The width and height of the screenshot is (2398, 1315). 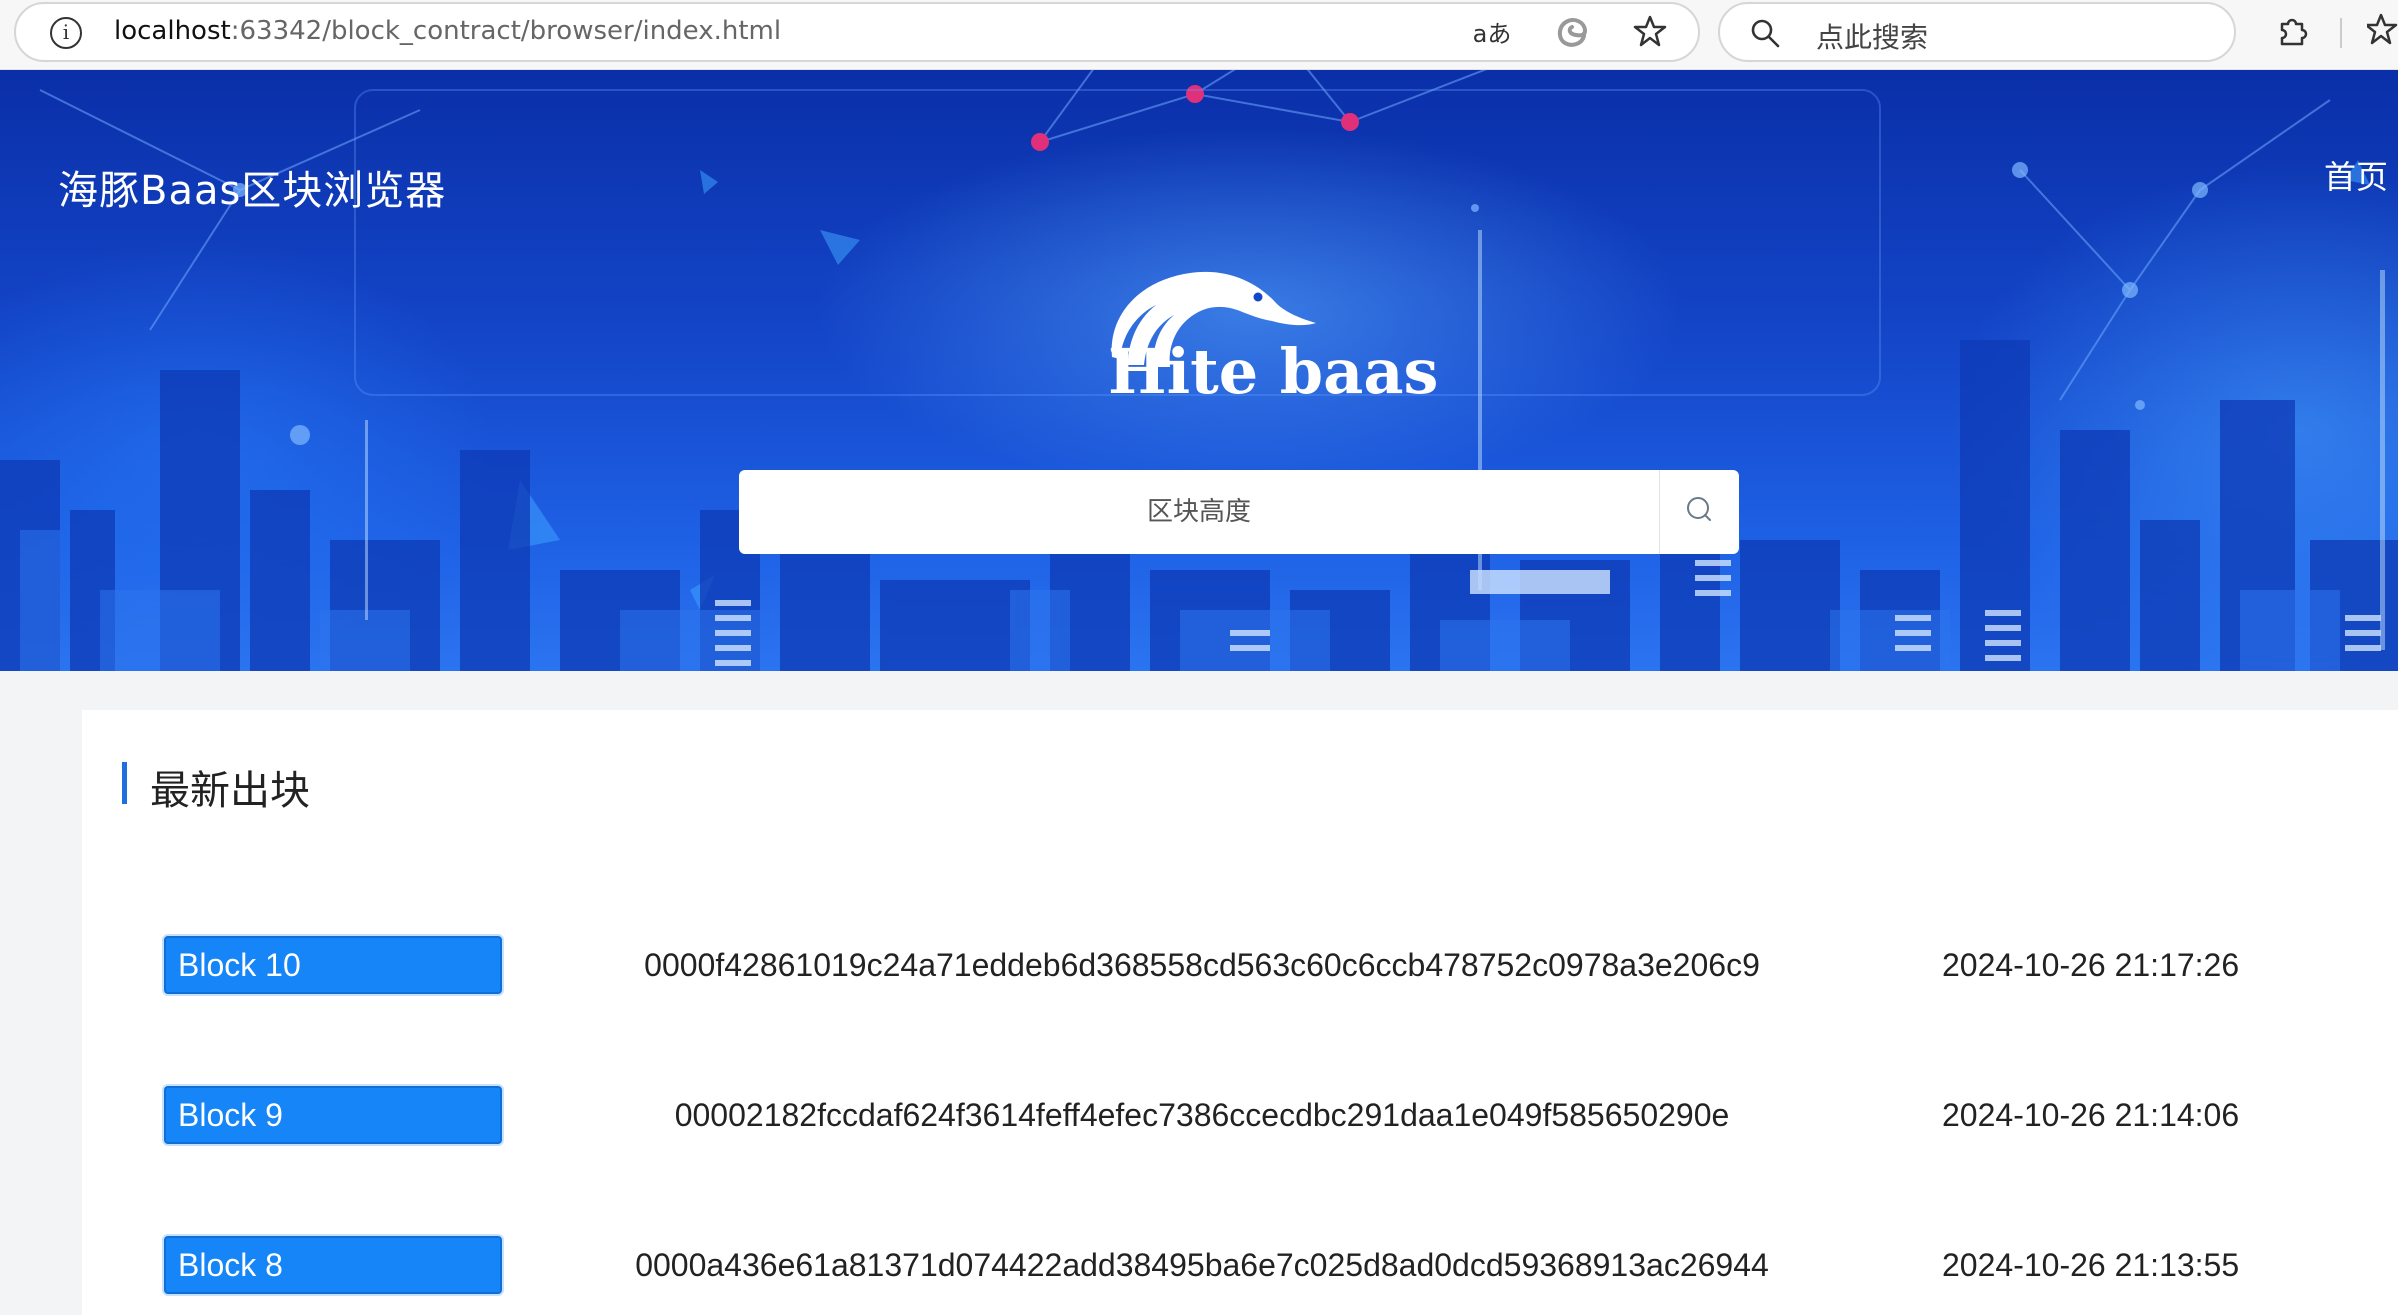 What do you see at coordinates (333, 1115) in the screenshot?
I see `block-link: Block 9` at bounding box center [333, 1115].